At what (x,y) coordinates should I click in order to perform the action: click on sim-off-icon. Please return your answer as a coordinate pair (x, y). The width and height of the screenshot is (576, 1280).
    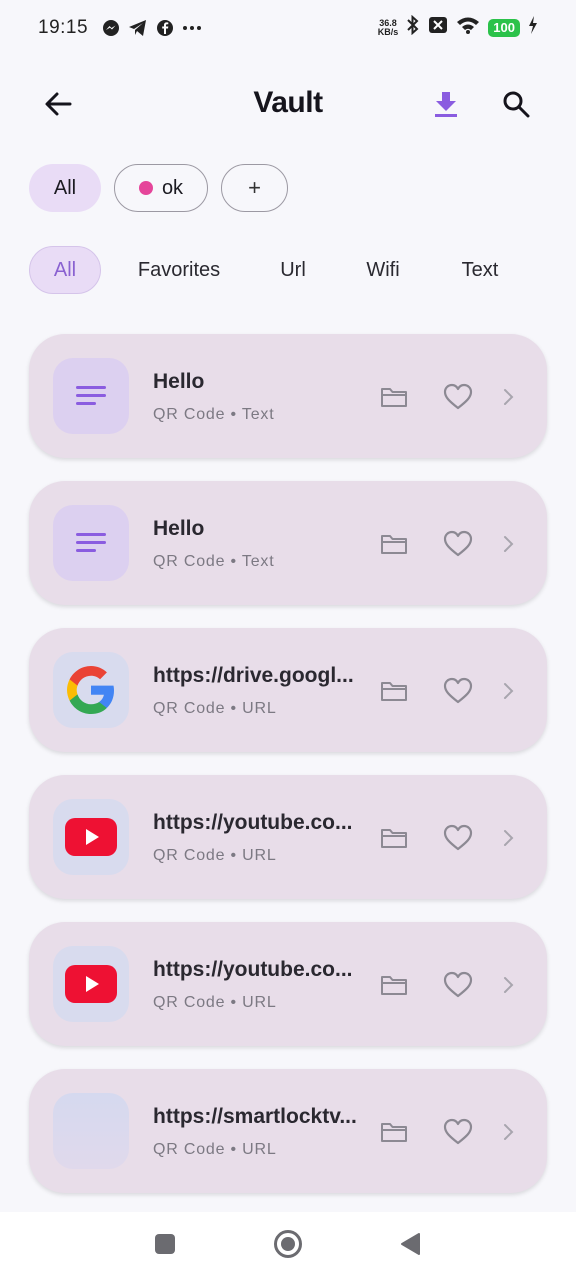
    Looking at the image, I should click on (438, 28).